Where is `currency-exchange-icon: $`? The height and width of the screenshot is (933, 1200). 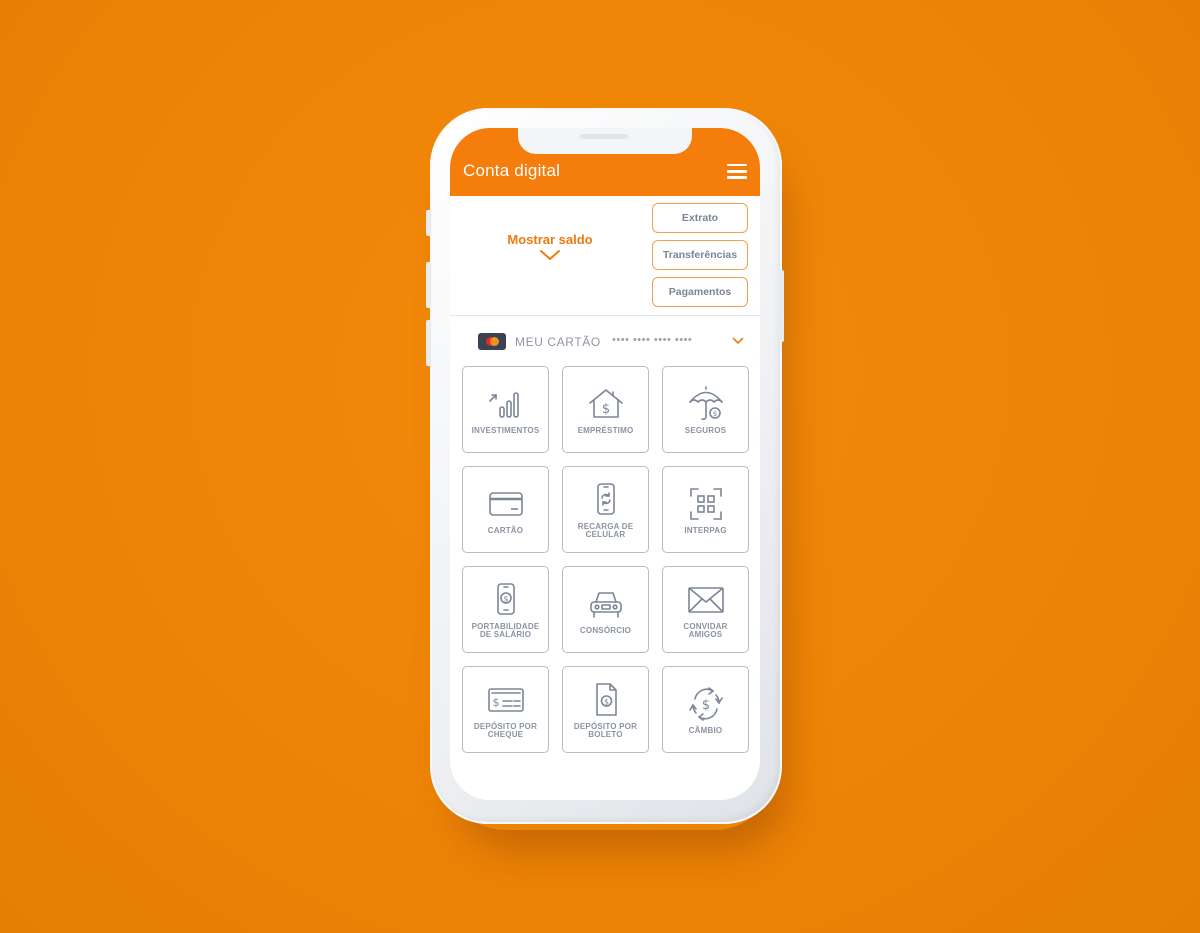
currency-exchange-icon: $ is located at coordinates (705, 703).